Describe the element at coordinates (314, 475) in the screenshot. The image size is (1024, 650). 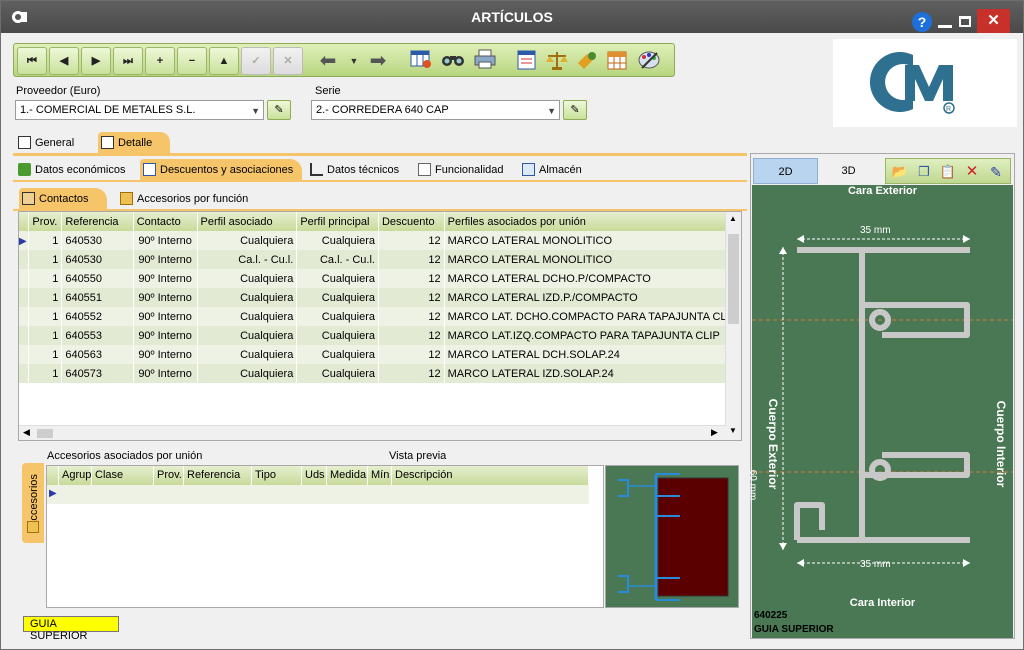
I see `col-uds: Uds` at that location.